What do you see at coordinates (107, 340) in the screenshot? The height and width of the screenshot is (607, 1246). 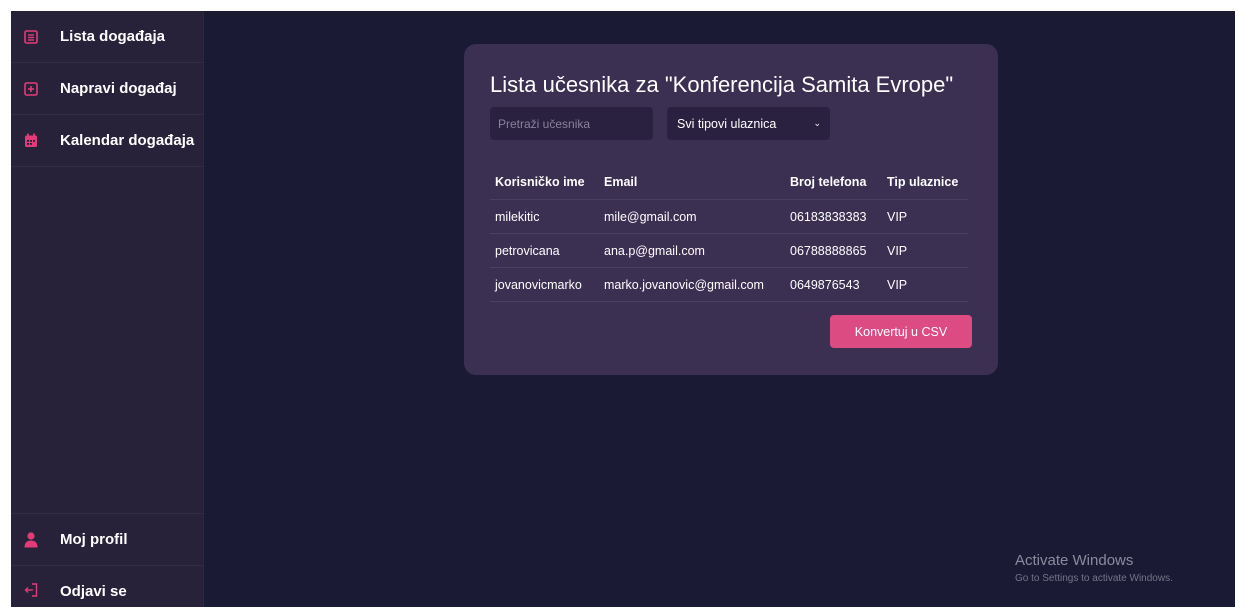 I see `sidebar-spacer` at bounding box center [107, 340].